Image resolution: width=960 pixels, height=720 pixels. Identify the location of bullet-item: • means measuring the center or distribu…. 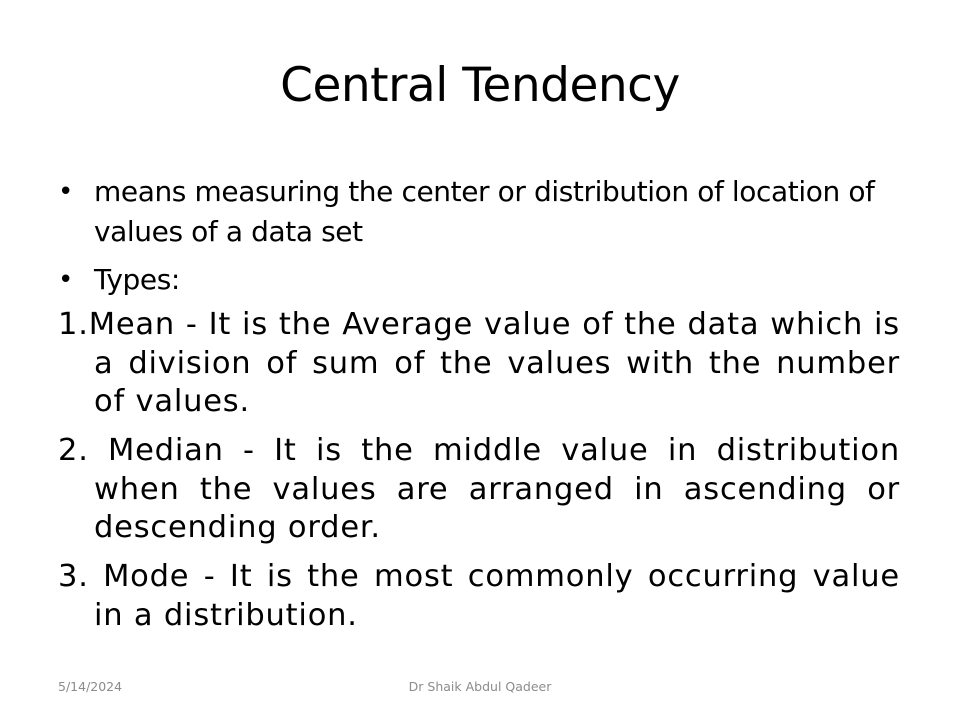
(481, 212).